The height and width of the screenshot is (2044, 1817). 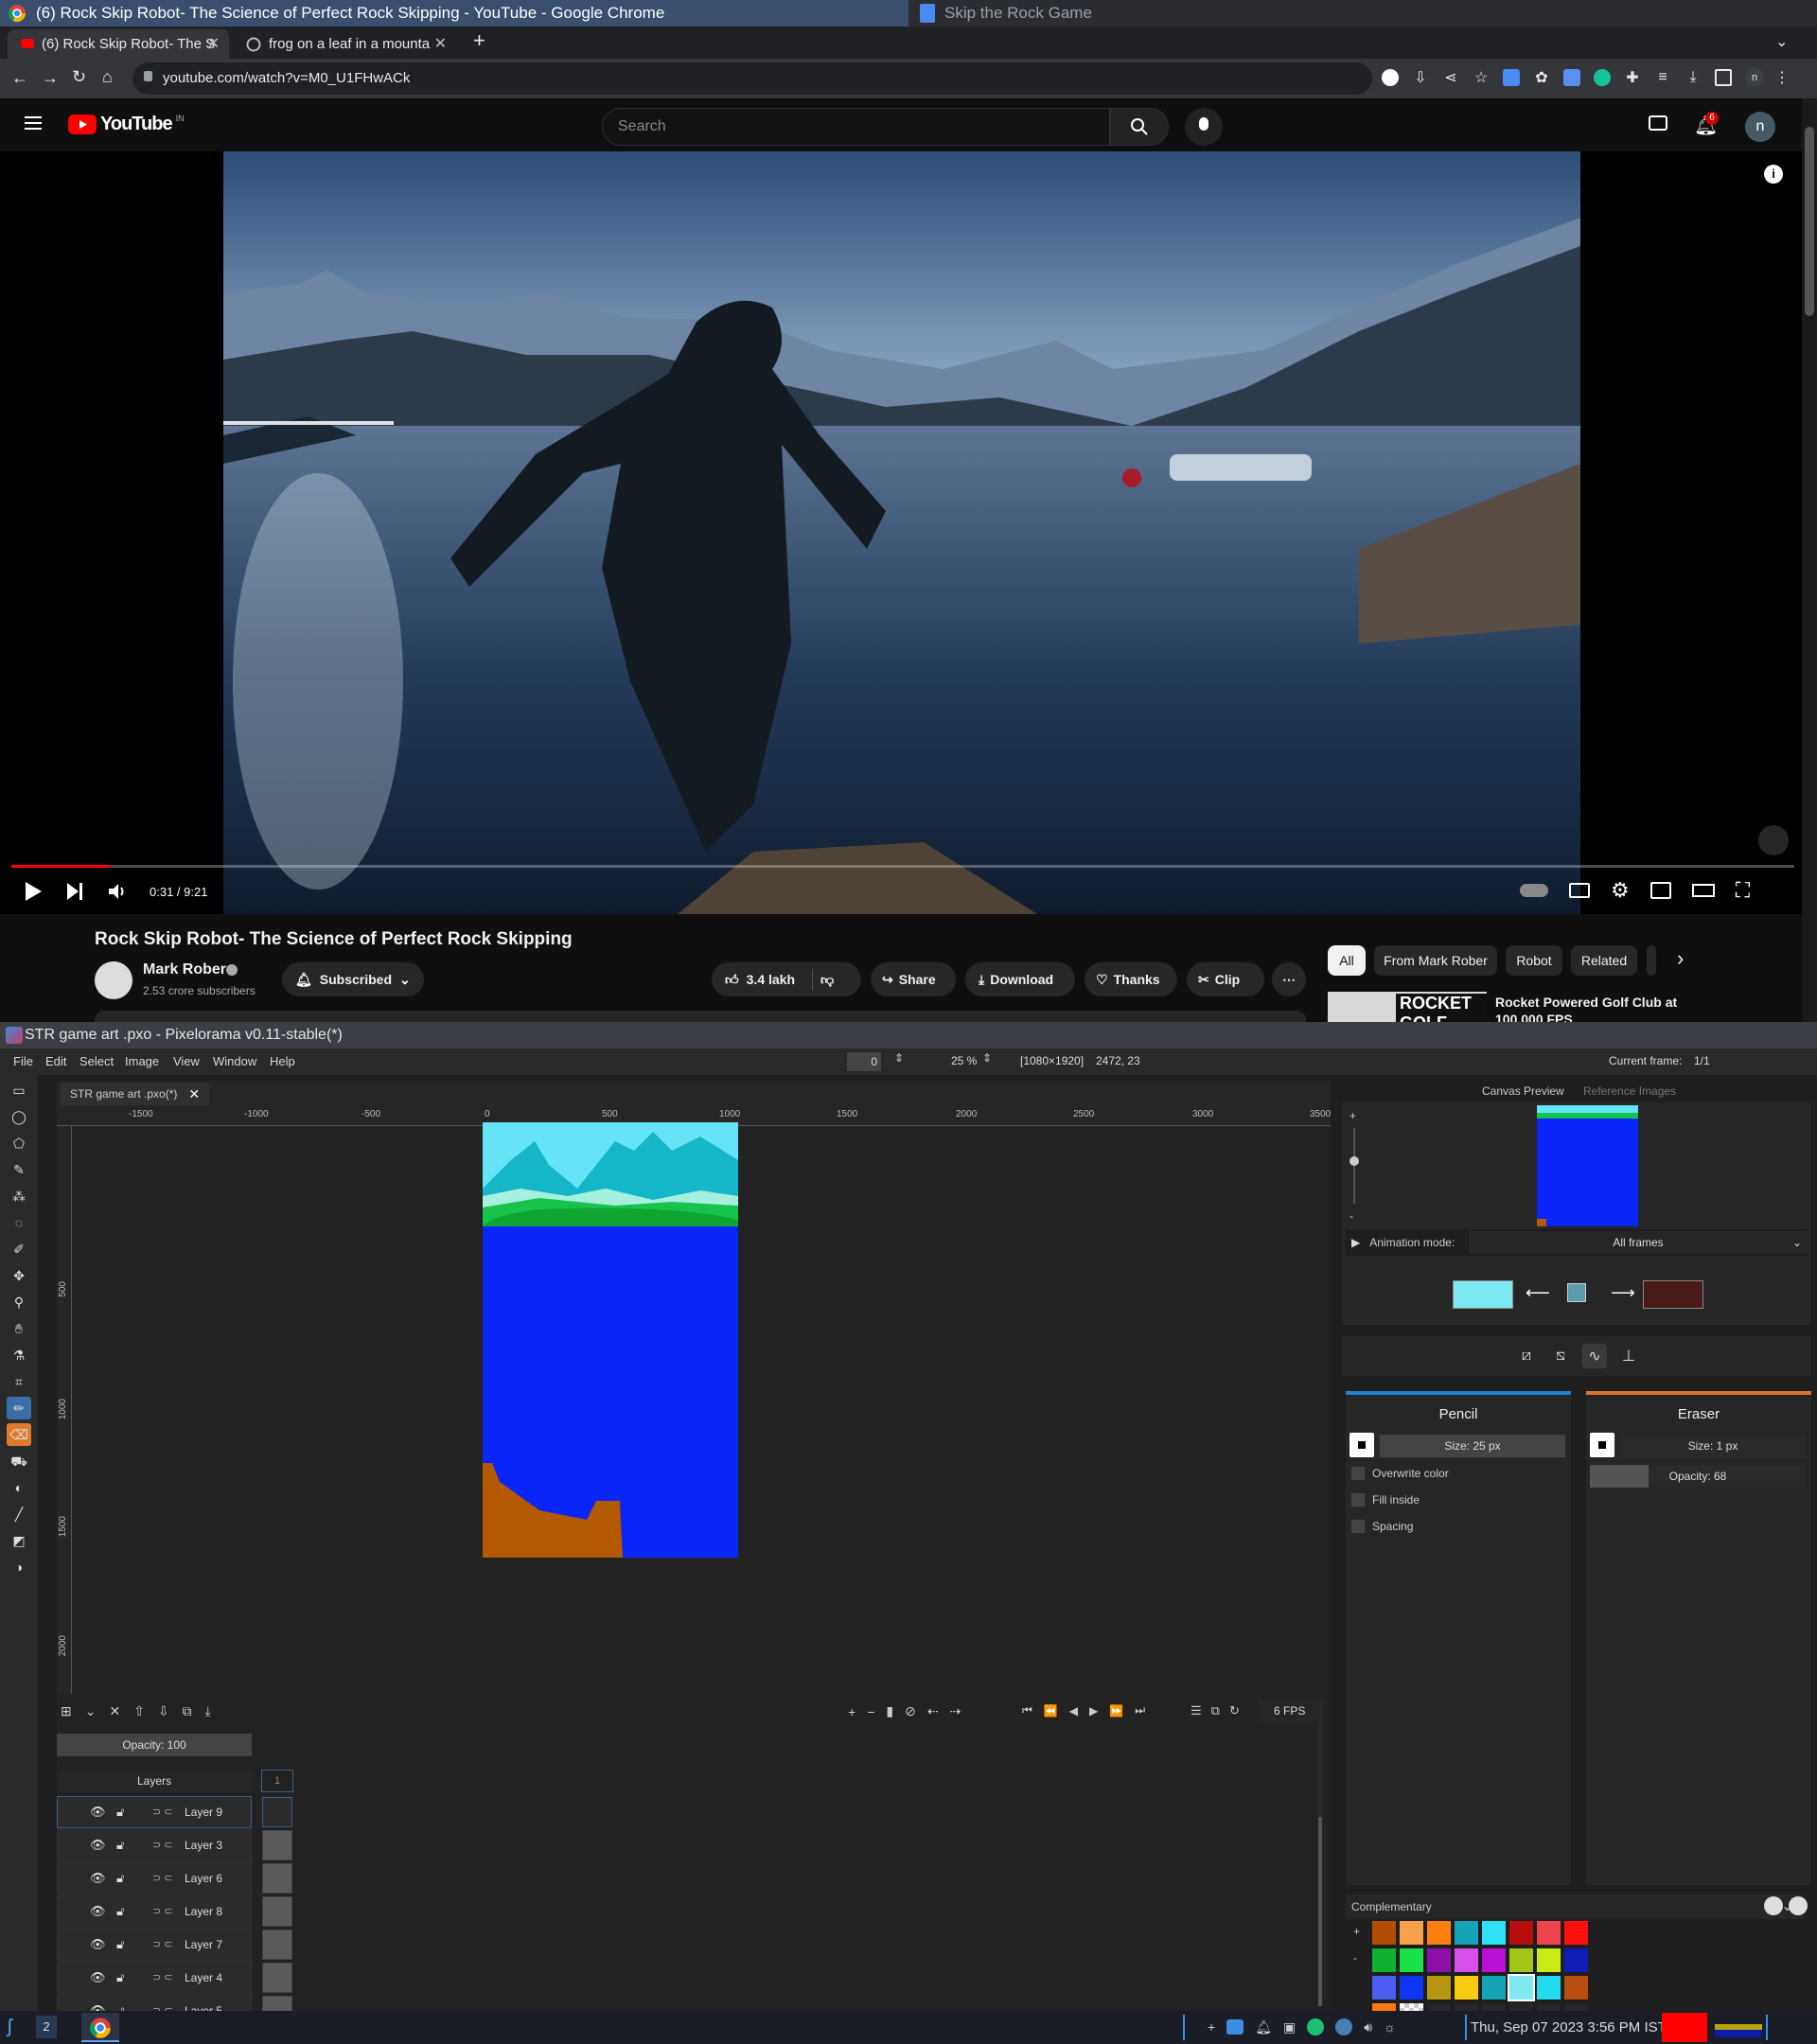 What do you see at coordinates (1291, 1711) in the screenshot?
I see `fps-spinbox: 6 FPS` at bounding box center [1291, 1711].